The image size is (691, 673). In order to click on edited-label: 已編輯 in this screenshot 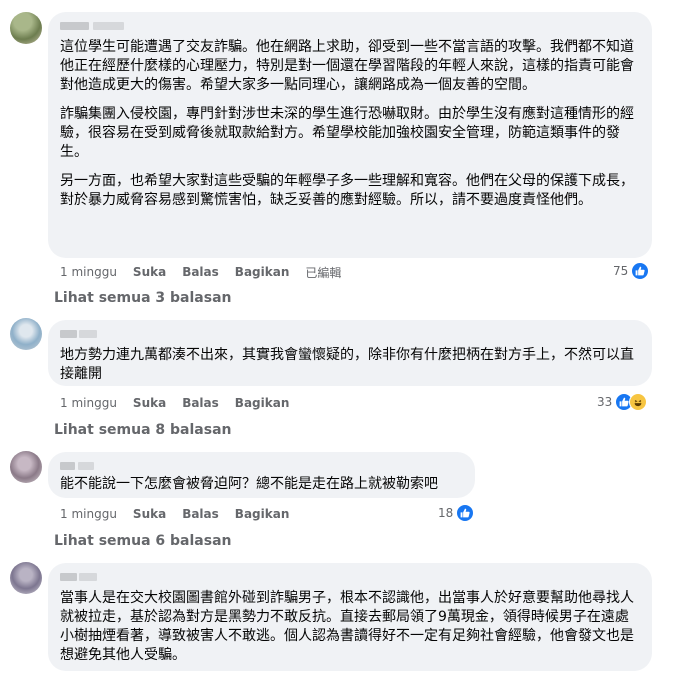, I will do `click(323, 272)`.